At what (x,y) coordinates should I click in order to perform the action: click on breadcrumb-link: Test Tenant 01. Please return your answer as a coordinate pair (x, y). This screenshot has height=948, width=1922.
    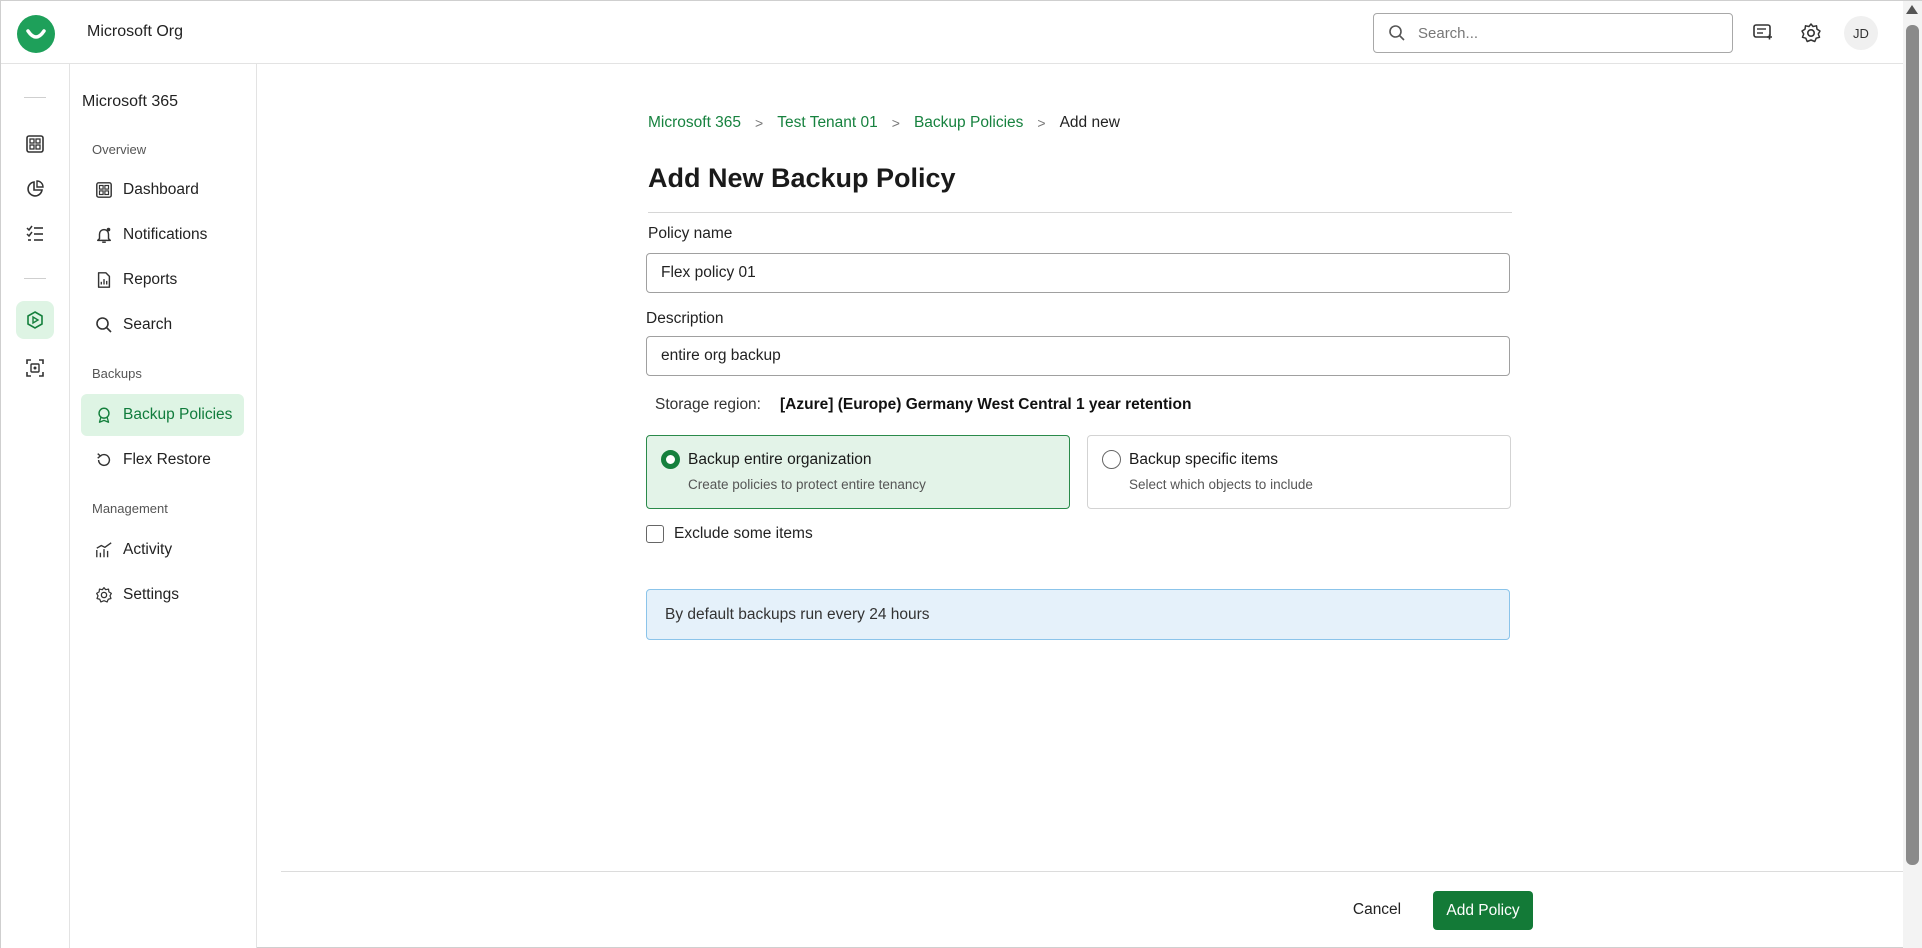
    Looking at the image, I should click on (827, 123).